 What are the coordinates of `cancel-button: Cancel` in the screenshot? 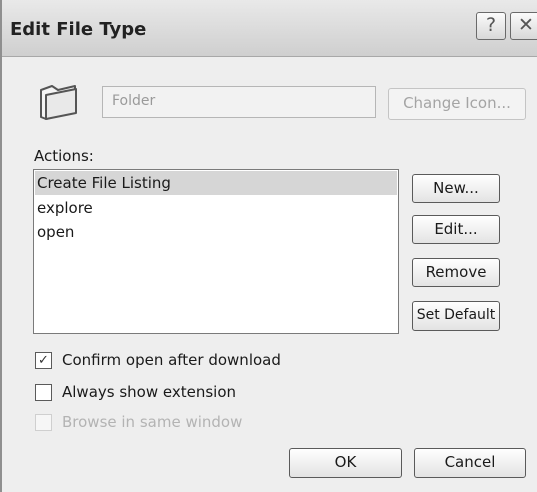 It's located at (470, 463).